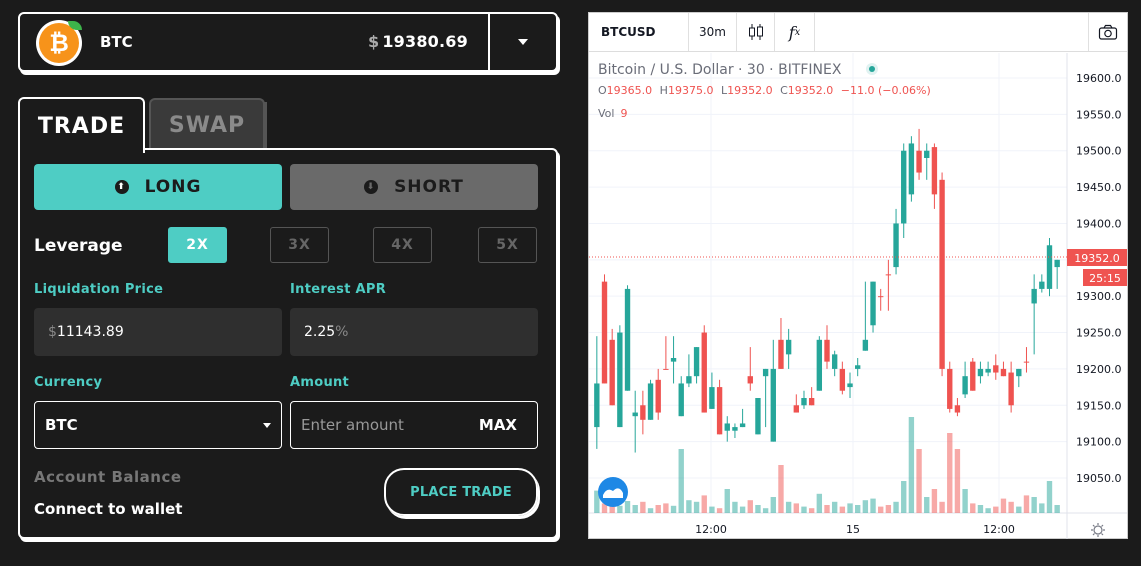 This screenshot has height=566, width=1141. I want to click on x-tick-label: 12:00, so click(711, 529).